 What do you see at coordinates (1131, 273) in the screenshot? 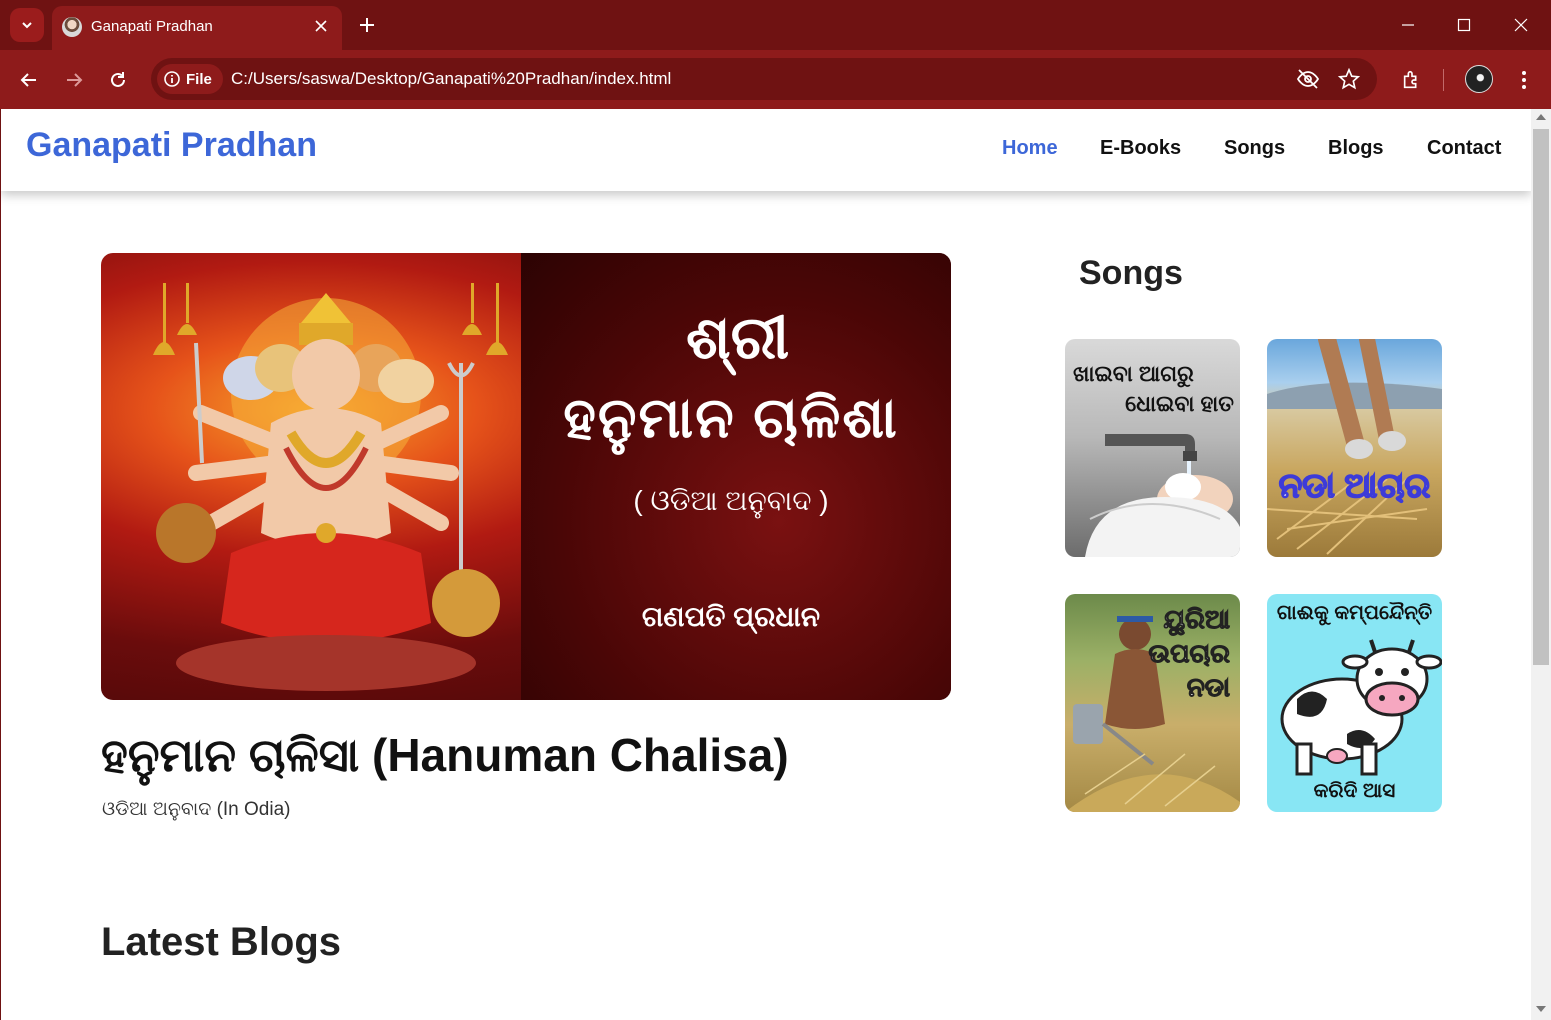
I see `songs-heading: Songs` at bounding box center [1131, 273].